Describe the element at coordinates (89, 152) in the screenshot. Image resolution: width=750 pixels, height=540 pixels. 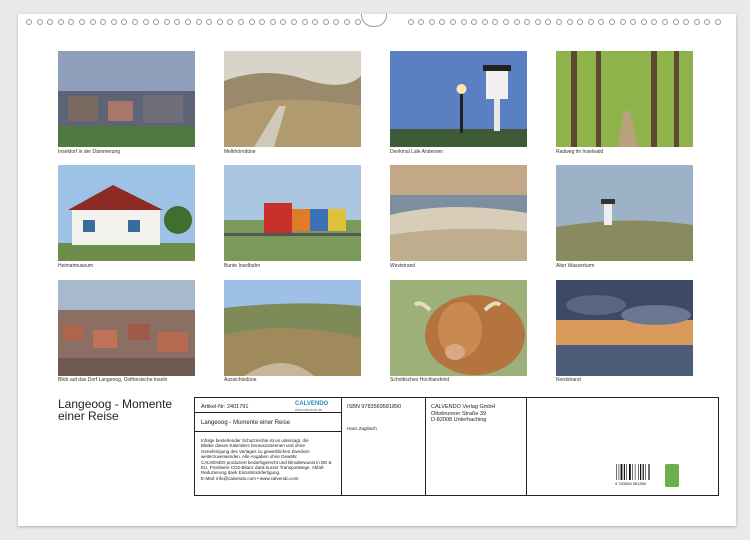
I see `photo-caption: Inseldorf in der Dämmerung` at that location.